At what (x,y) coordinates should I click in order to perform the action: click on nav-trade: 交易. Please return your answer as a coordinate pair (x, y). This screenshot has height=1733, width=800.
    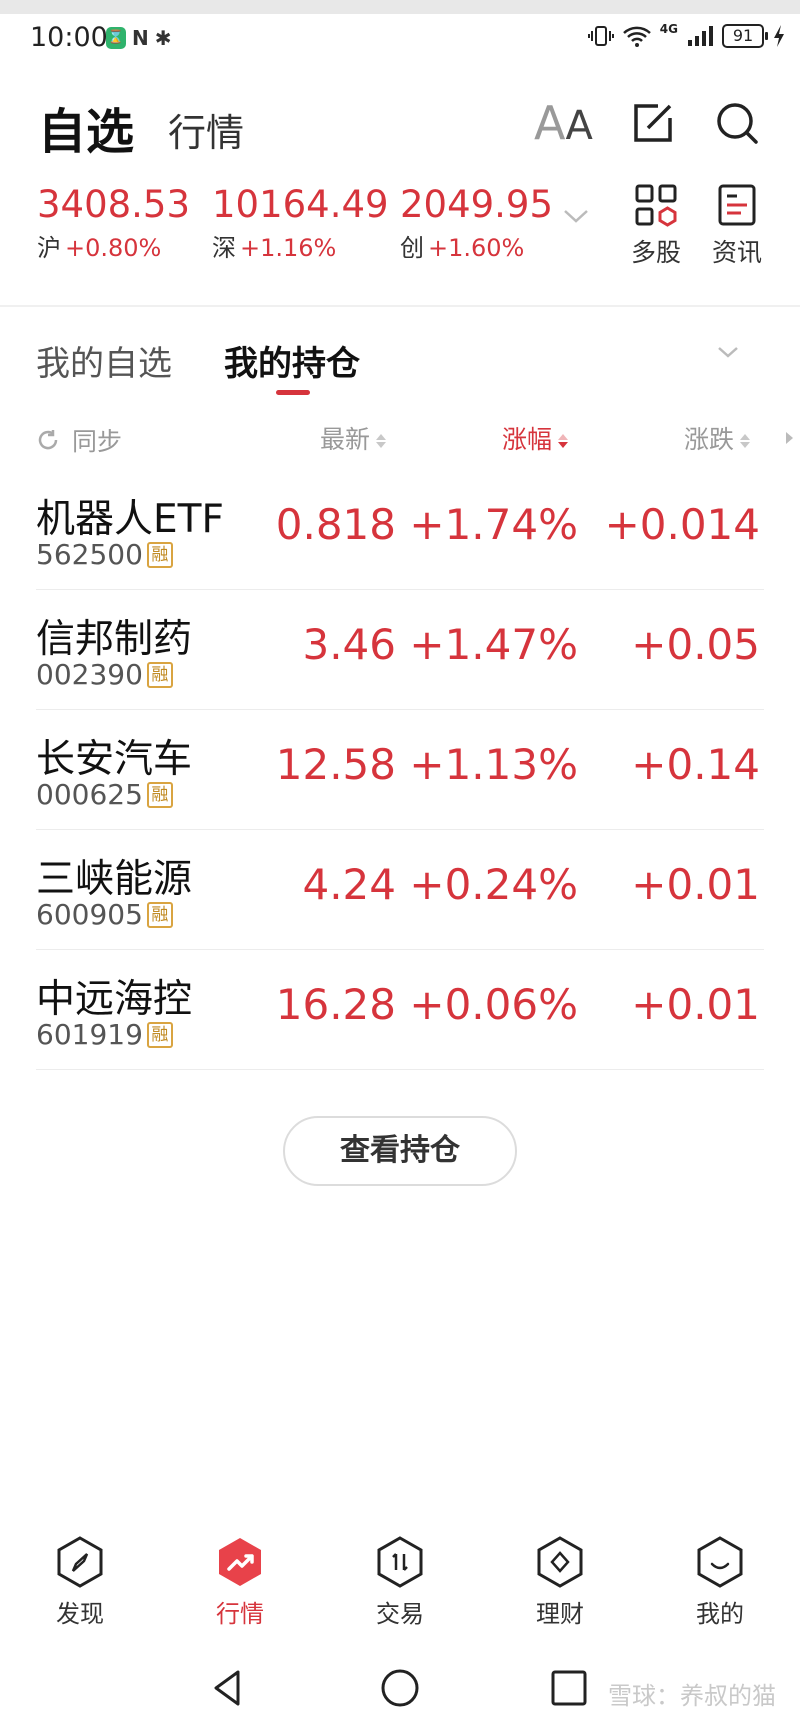
    Looking at the image, I should click on (400, 1582).